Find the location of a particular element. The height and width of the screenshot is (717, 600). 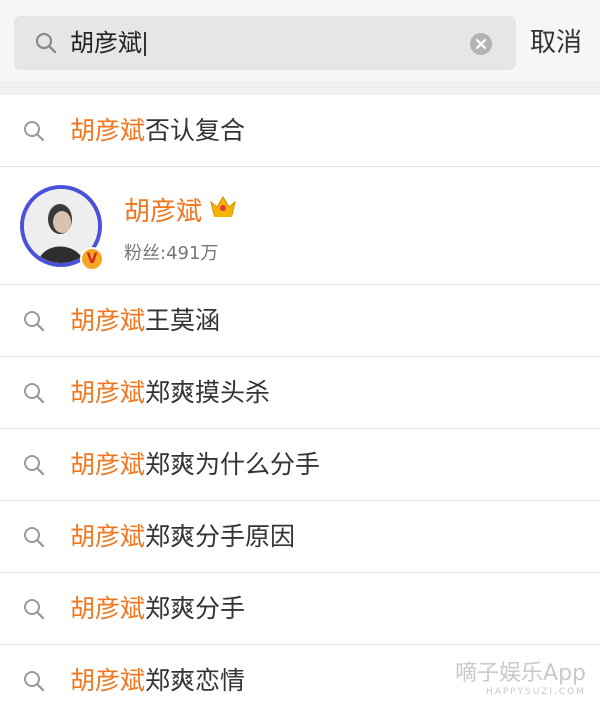

suggestion-text: 胡彦斌否认复合 is located at coordinates (157, 131).